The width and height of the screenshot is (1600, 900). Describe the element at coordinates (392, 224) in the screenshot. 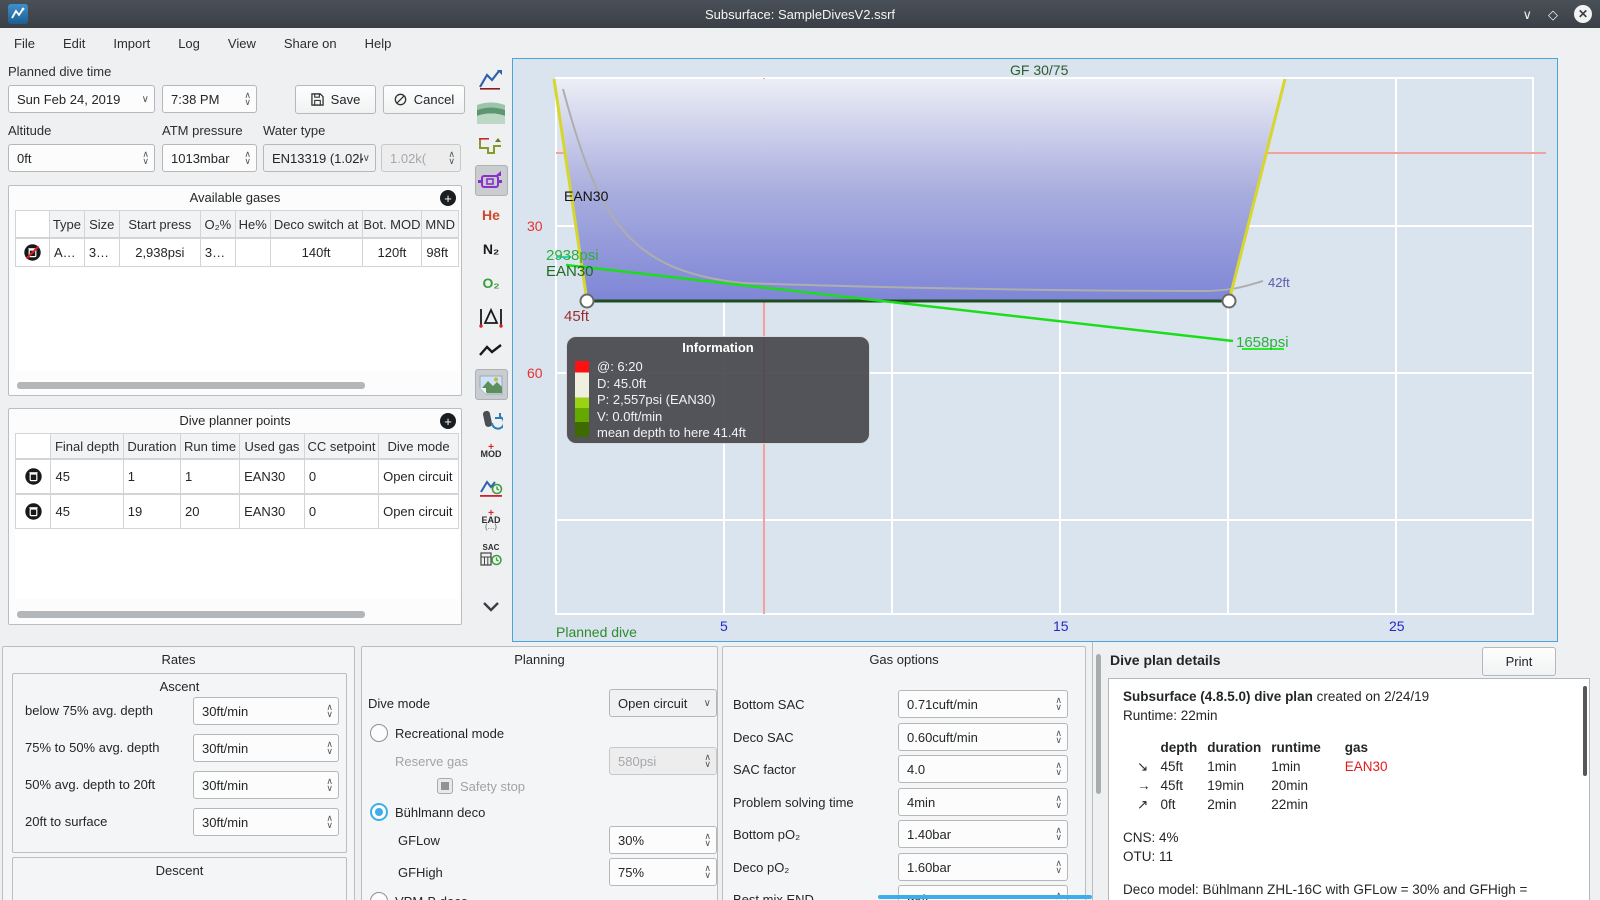

I see `col-bot-mod: Bot. MOD` at that location.